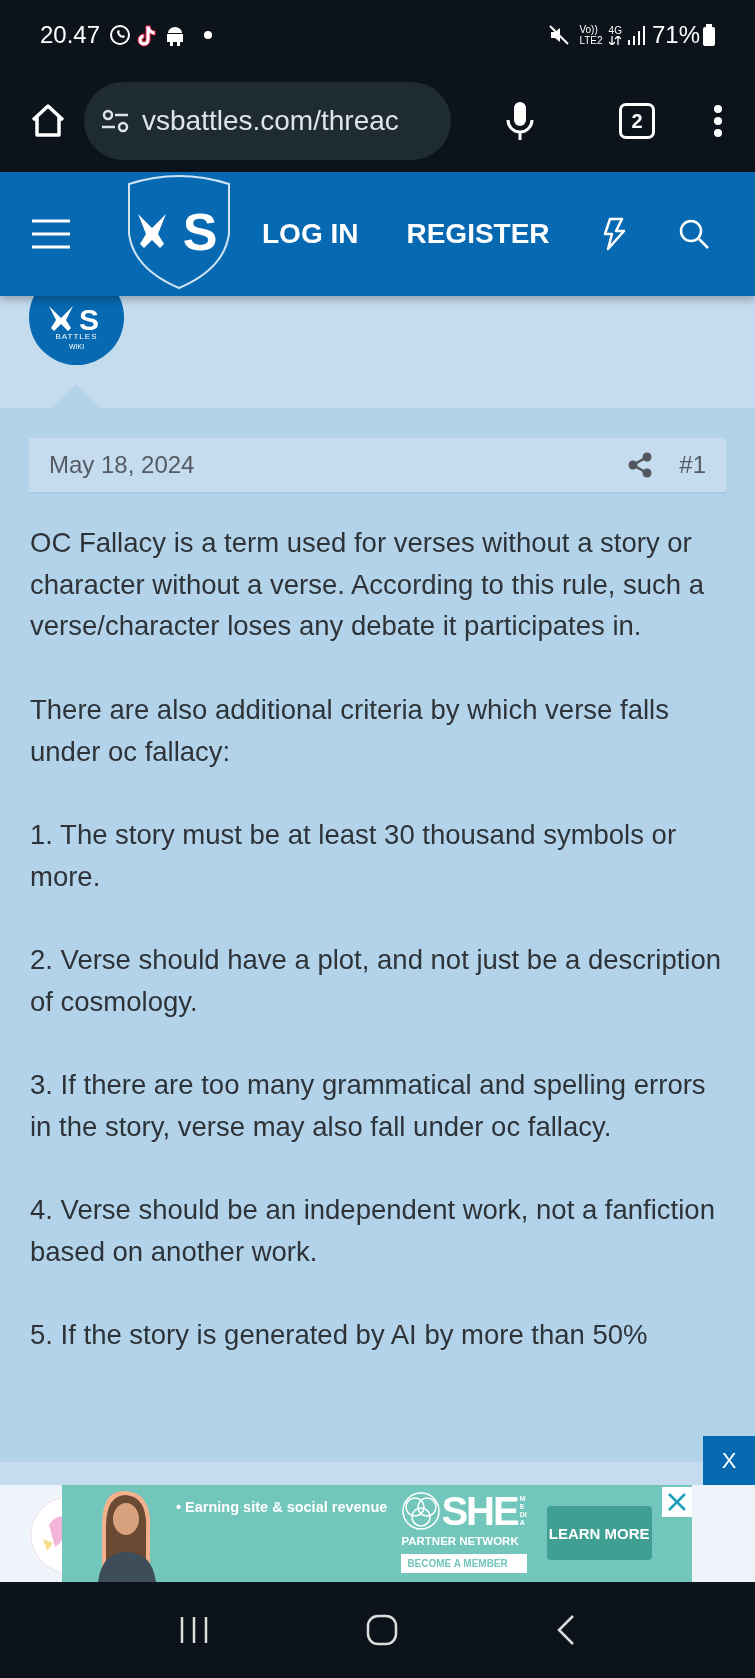  Describe the element at coordinates (51, 234) in the screenshot. I see `menu-icon` at that location.